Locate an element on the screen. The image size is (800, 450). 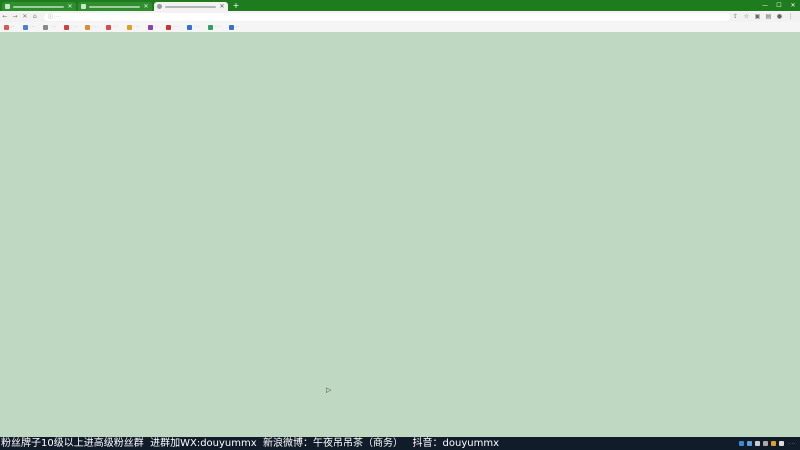
tray-clock: ··· is located at coordinates (792, 443).